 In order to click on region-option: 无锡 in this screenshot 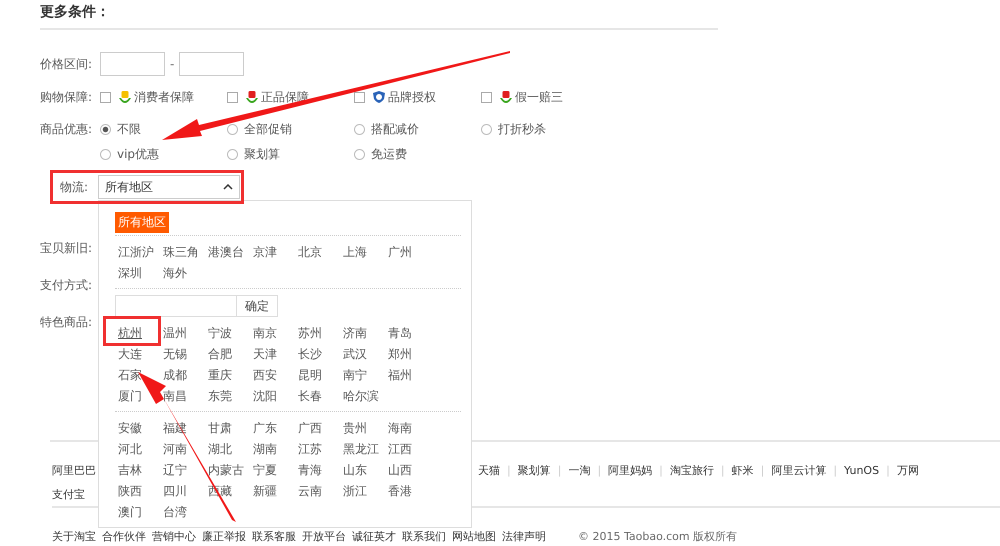, I will do `click(175, 354)`.